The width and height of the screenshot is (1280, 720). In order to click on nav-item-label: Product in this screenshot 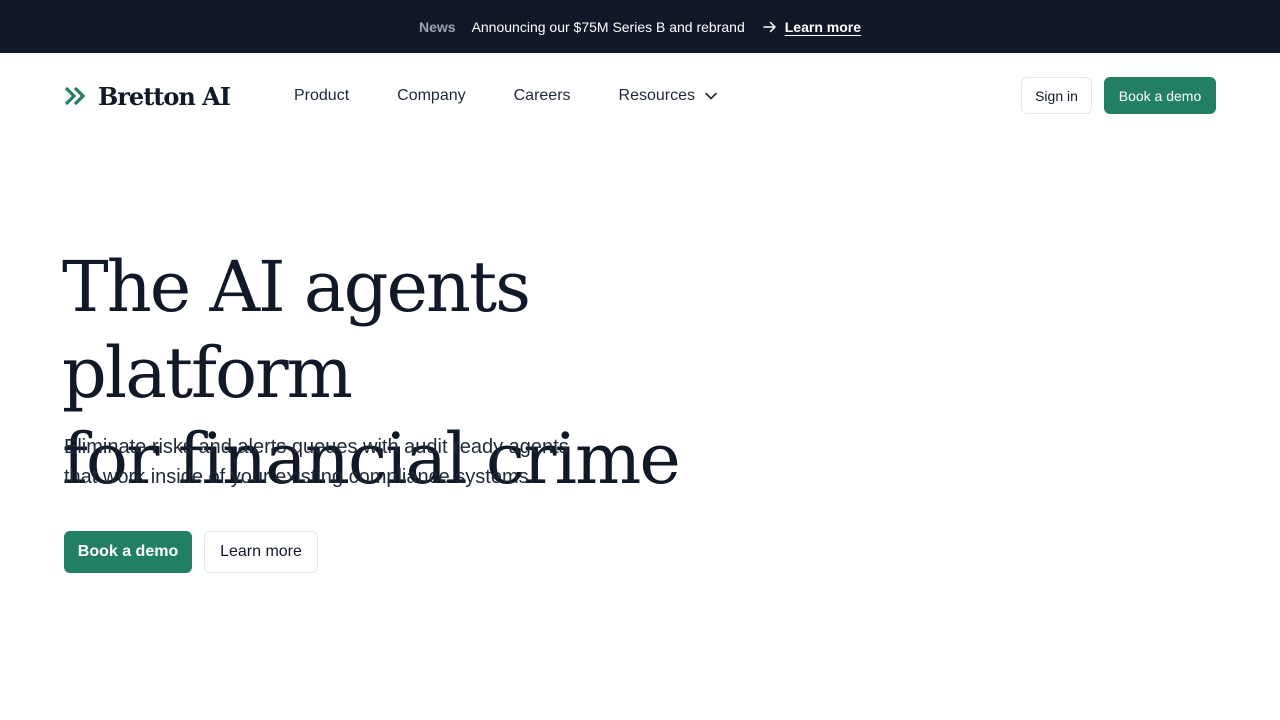, I will do `click(322, 95)`.